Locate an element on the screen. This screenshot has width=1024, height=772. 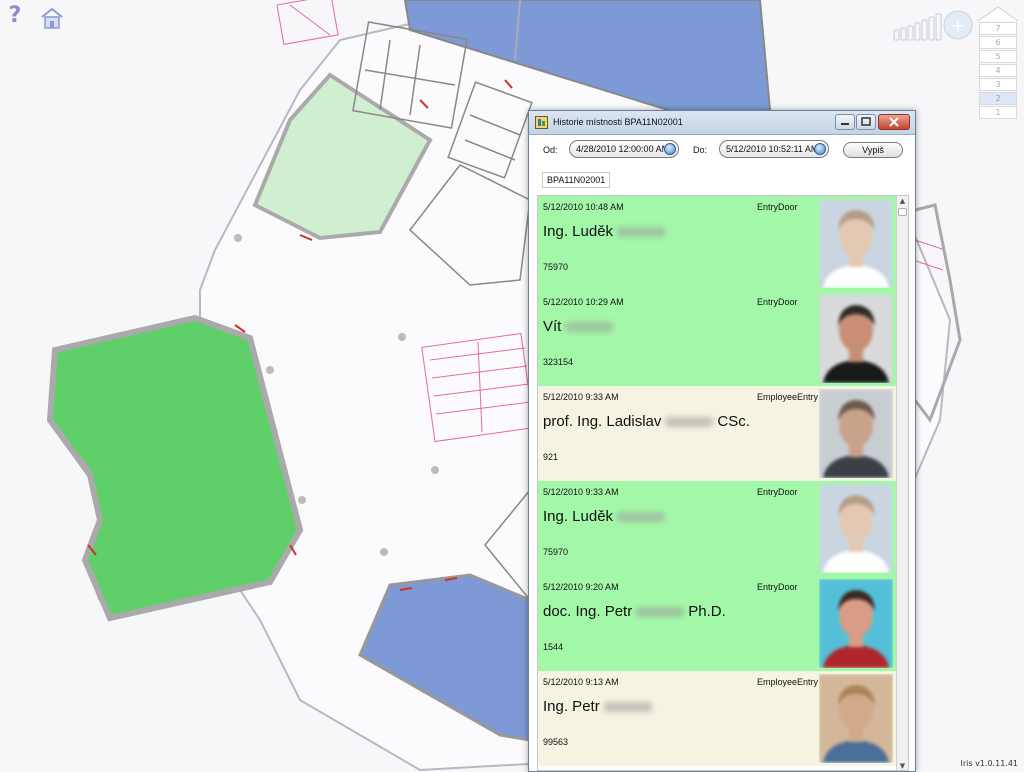
entry-person-number: 1544 is located at coordinates (553, 647).